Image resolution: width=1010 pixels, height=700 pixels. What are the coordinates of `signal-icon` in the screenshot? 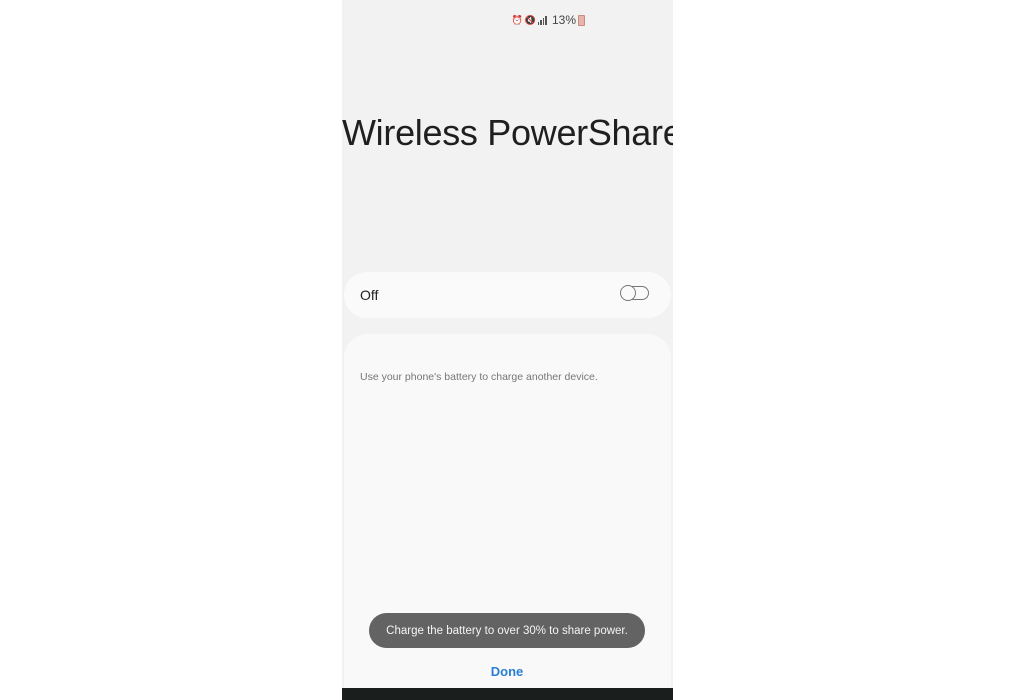 It's located at (542, 20).